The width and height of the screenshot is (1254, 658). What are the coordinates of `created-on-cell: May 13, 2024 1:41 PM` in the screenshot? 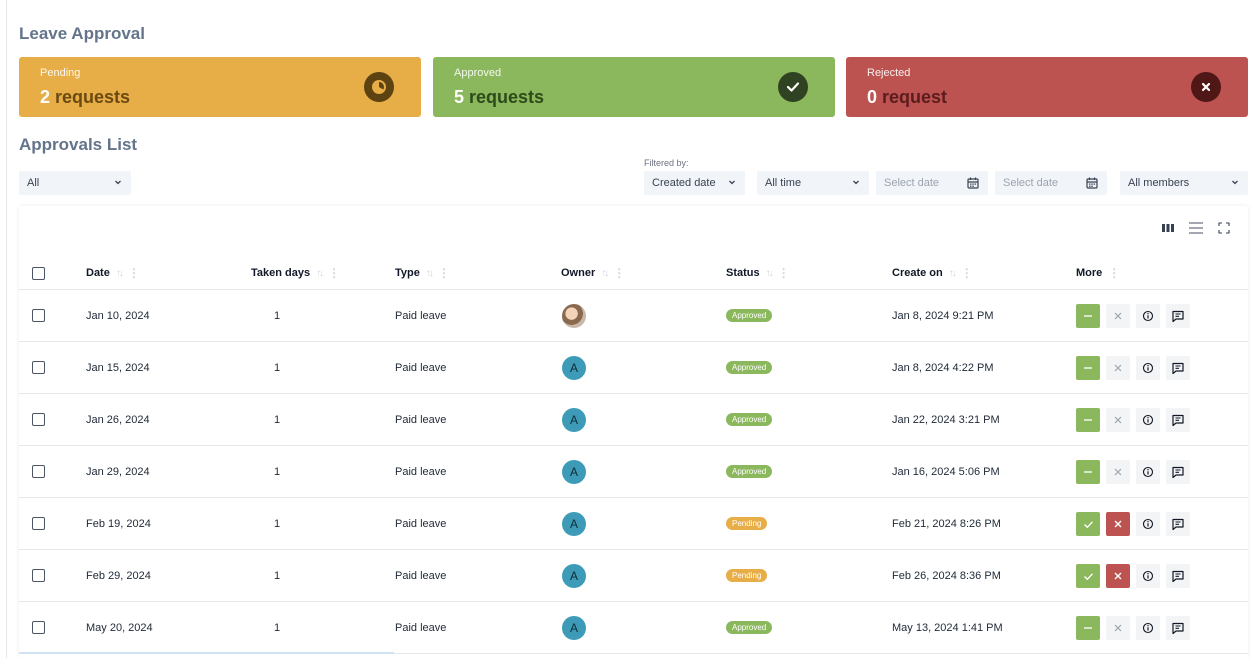 It's located at (947, 628).